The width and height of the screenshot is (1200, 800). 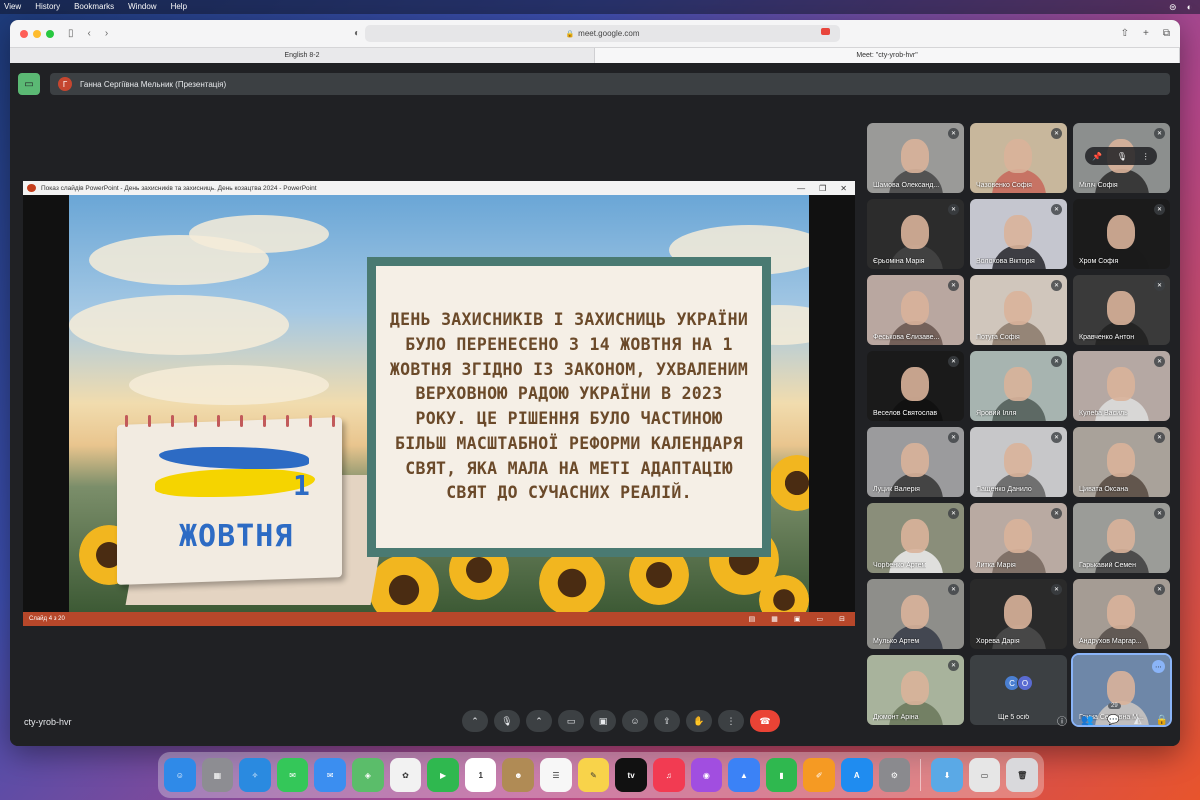 I want to click on zoom-window-button, so click(x=50, y=33).